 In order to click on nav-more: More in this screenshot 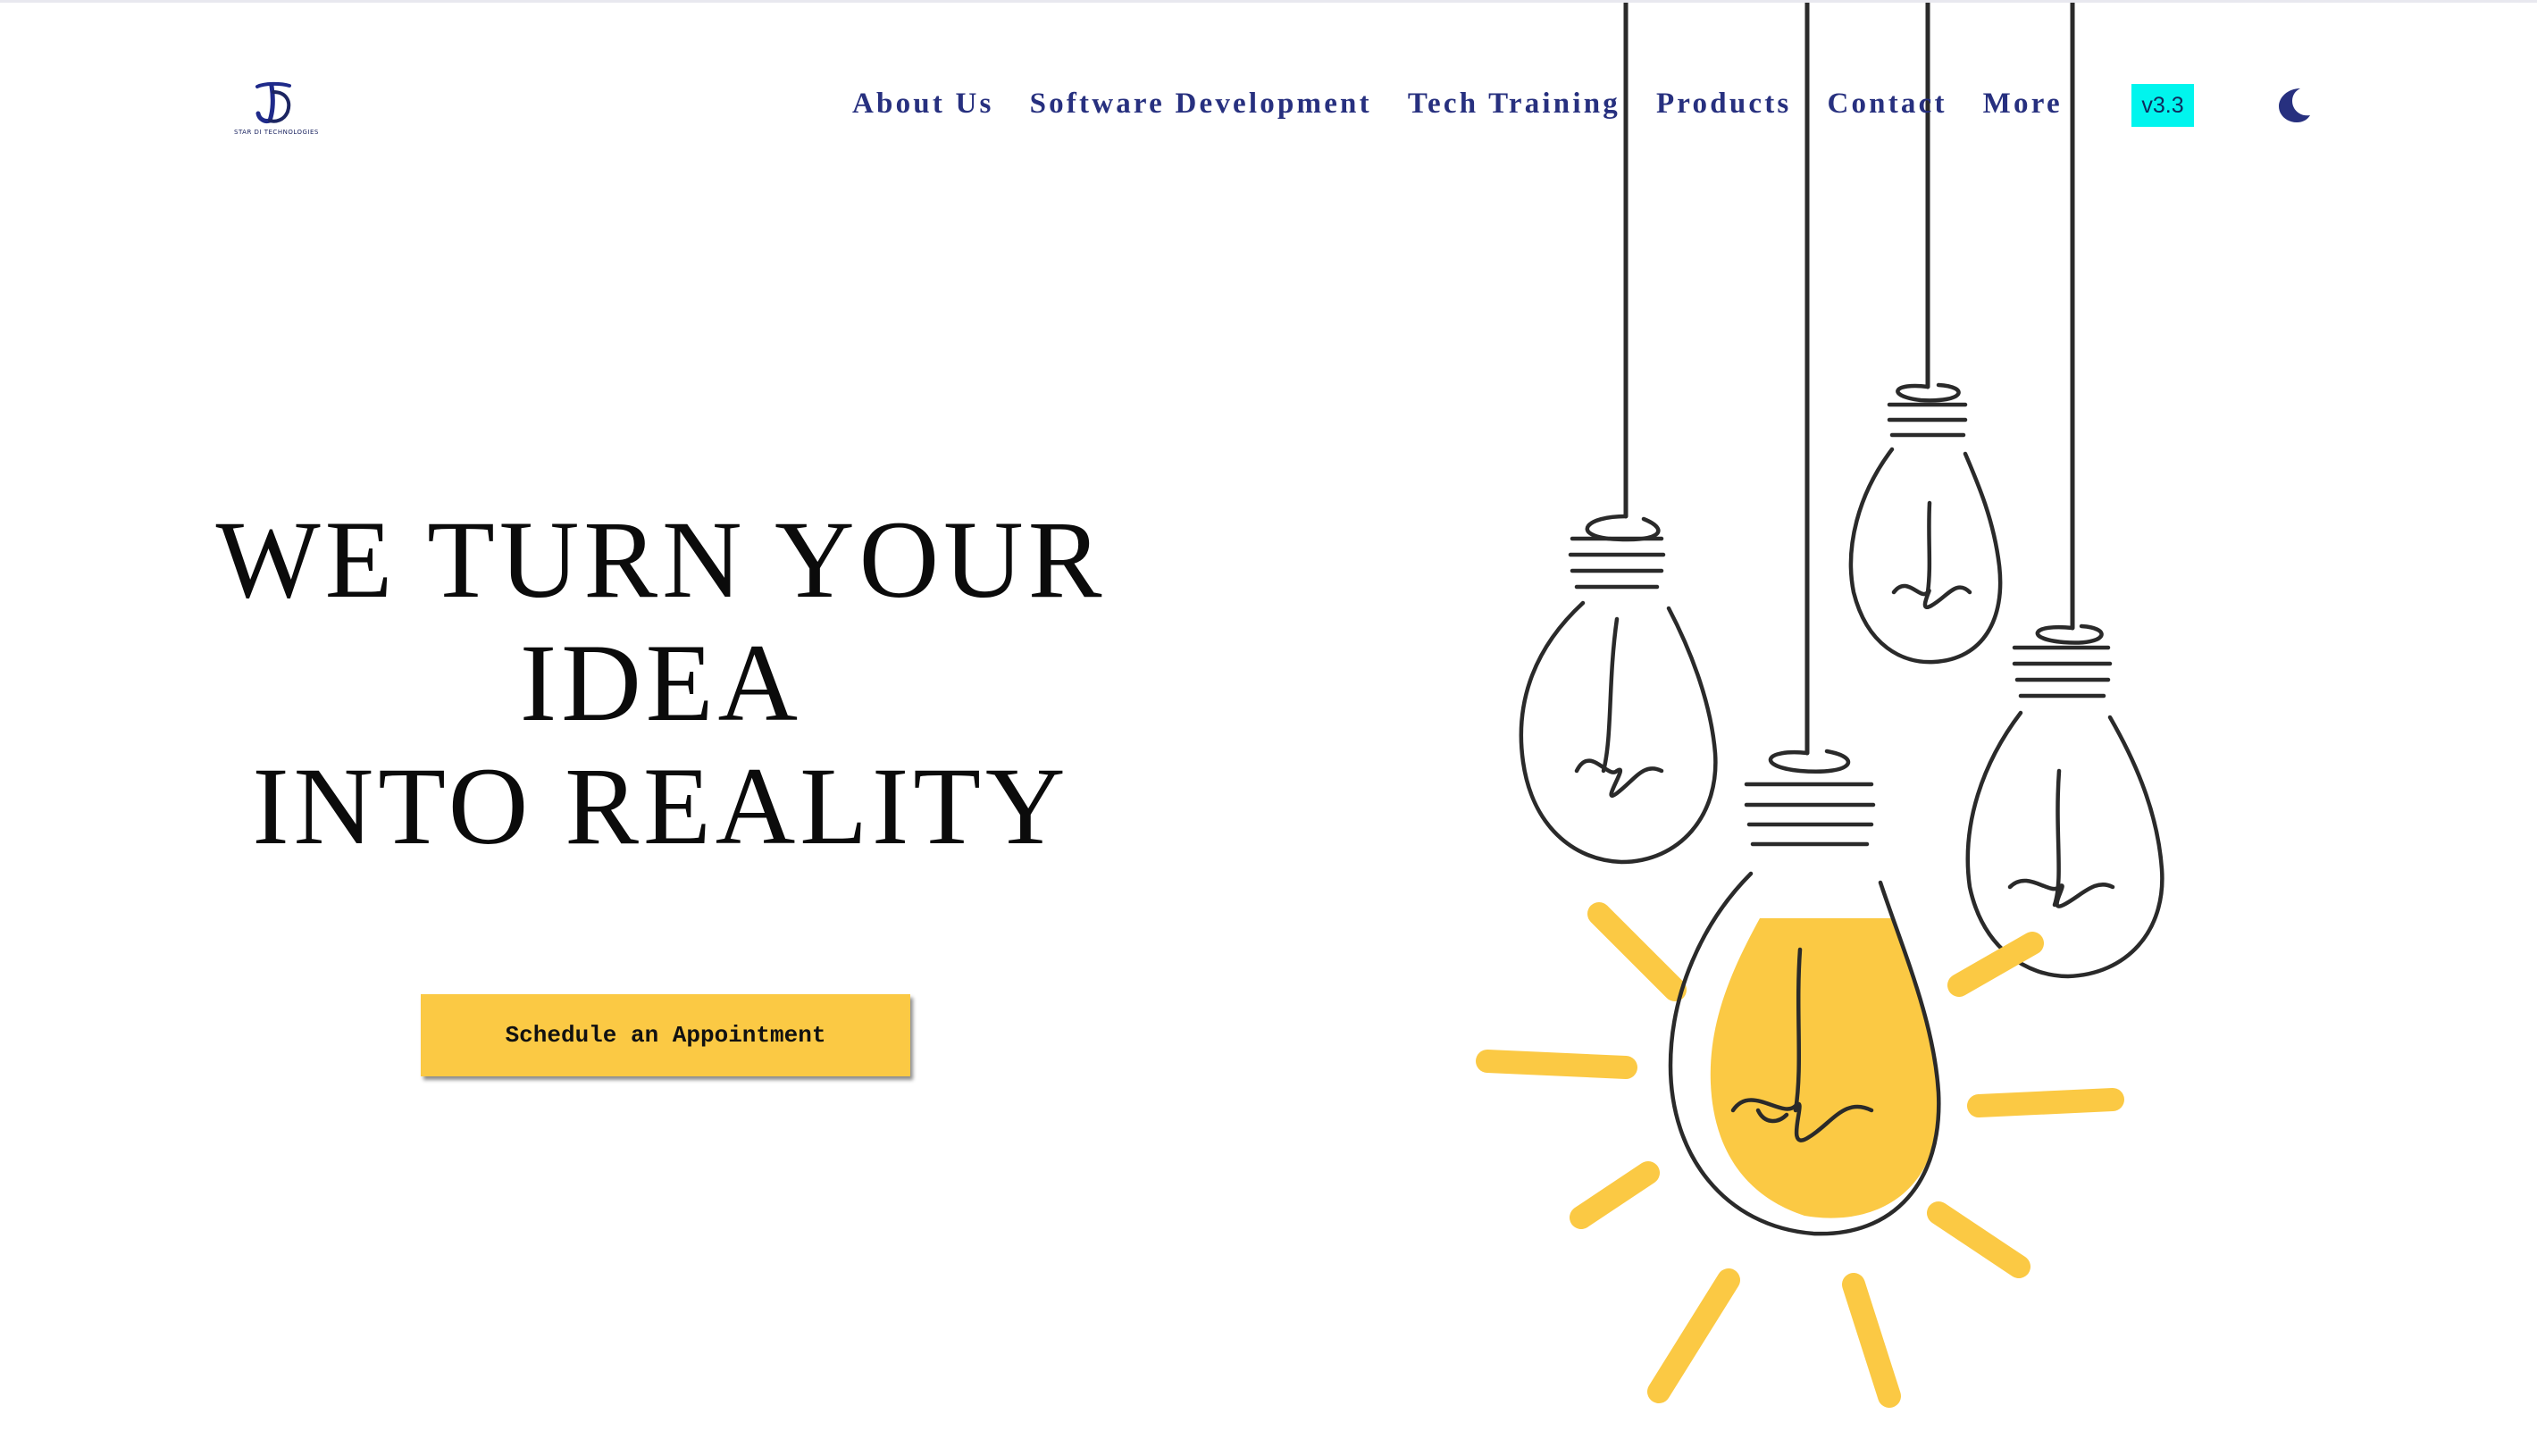, I will do `click(2023, 103)`.